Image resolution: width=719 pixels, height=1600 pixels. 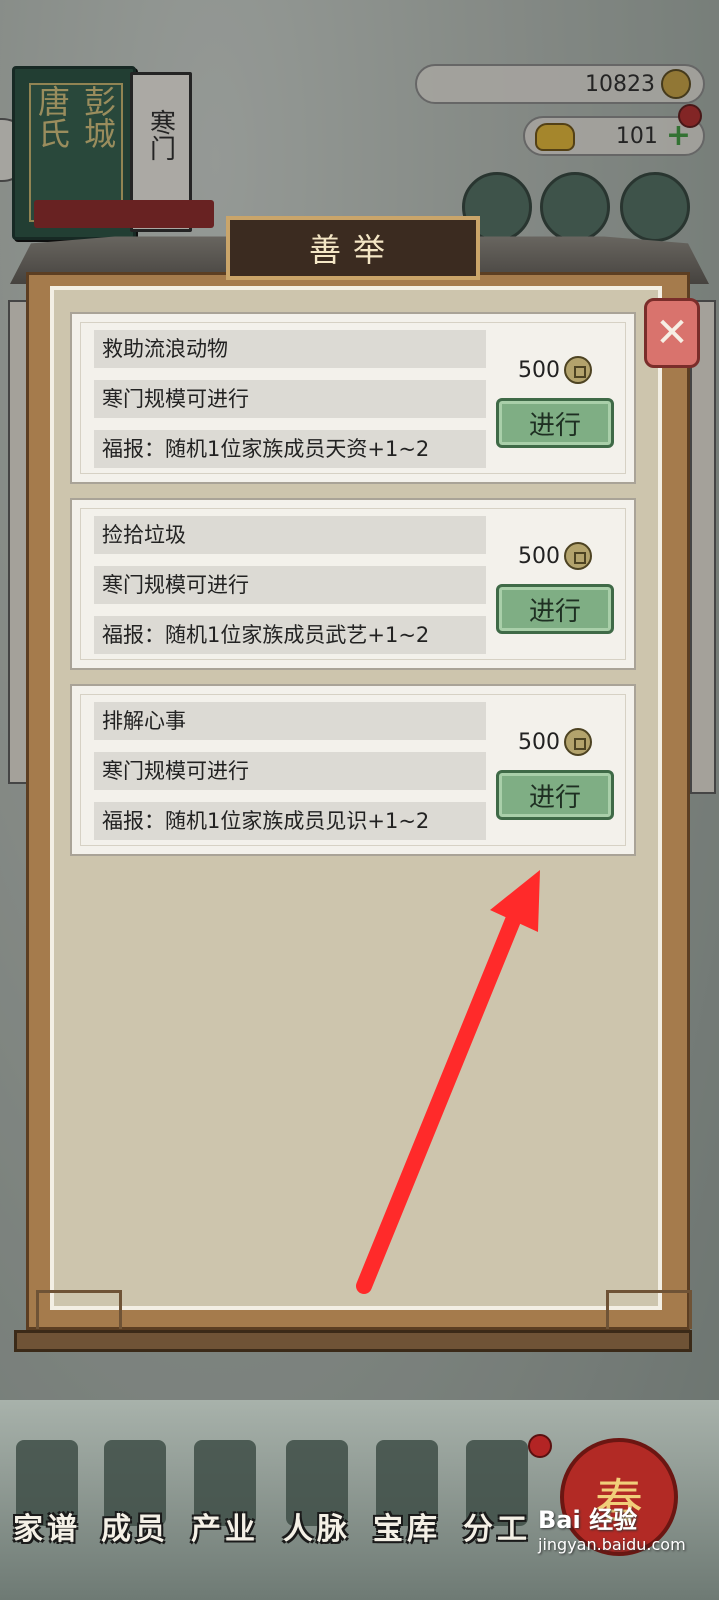 What do you see at coordinates (47, 1529) in the screenshot?
I see `nav-label: 家谱` at bounding box center [47, 1529].